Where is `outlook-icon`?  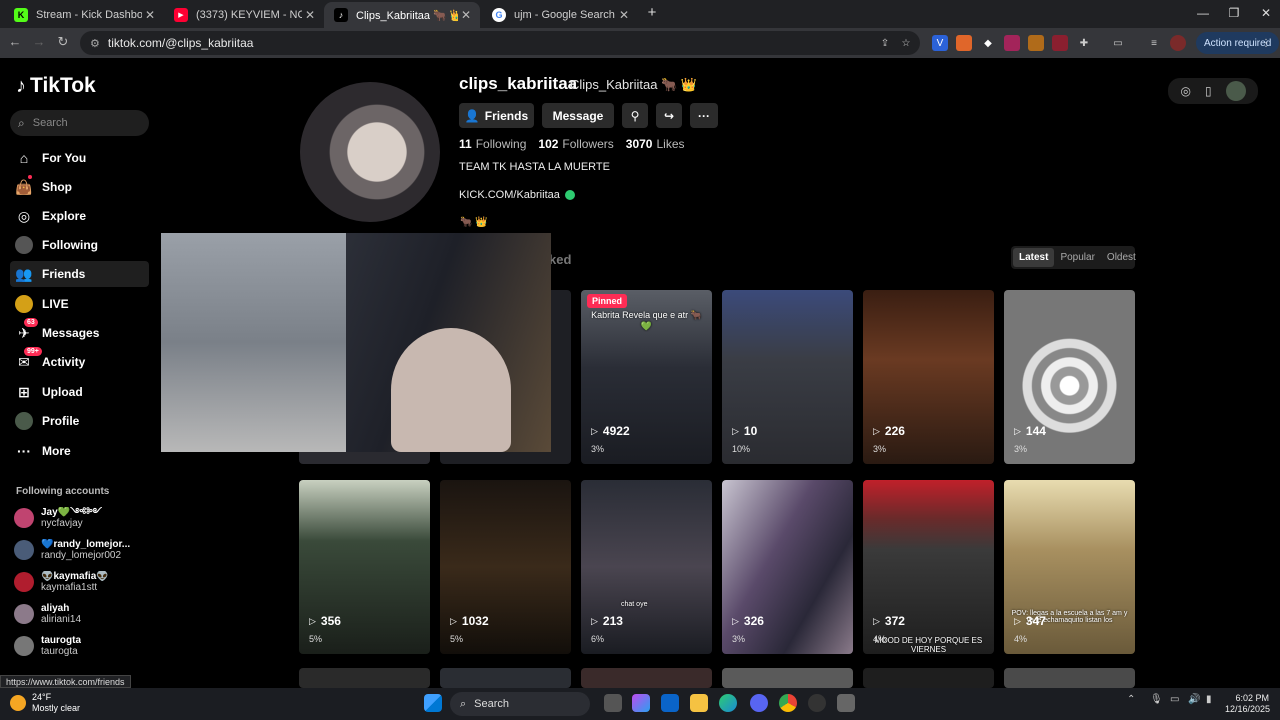
outlook-icon is located at coordinates (670, 703).